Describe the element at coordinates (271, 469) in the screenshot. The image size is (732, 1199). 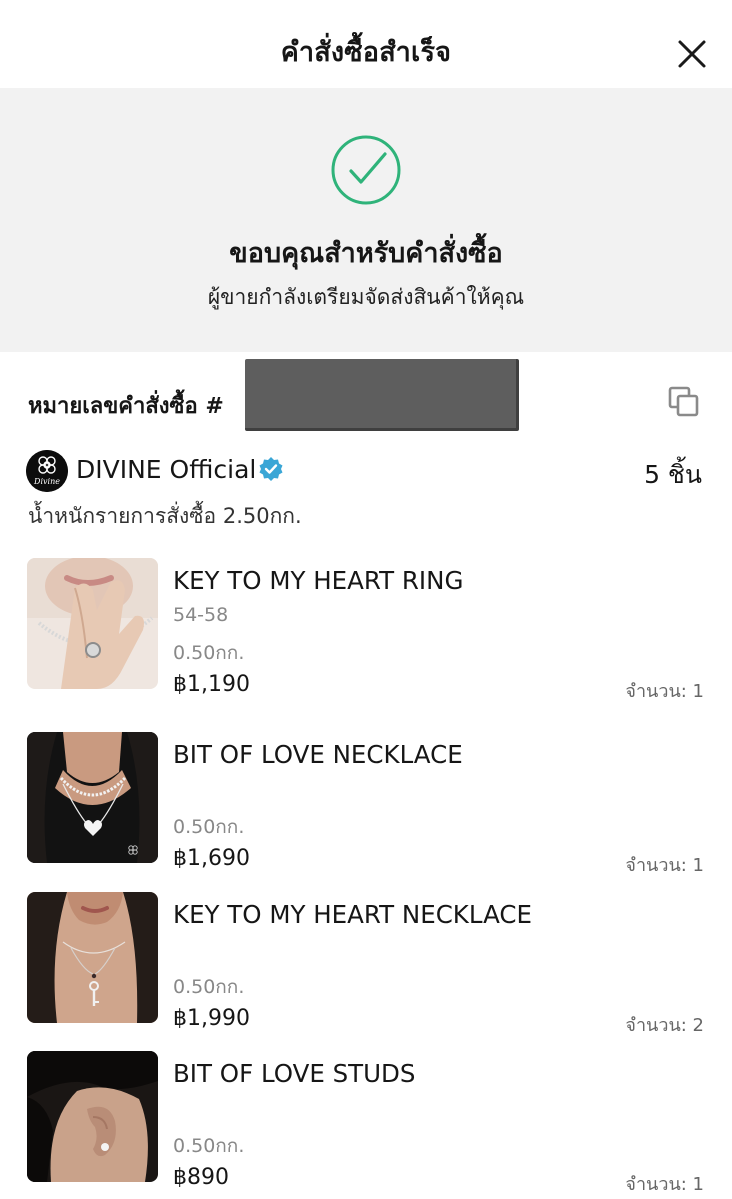
I see `verified-badge-icon` at that location.